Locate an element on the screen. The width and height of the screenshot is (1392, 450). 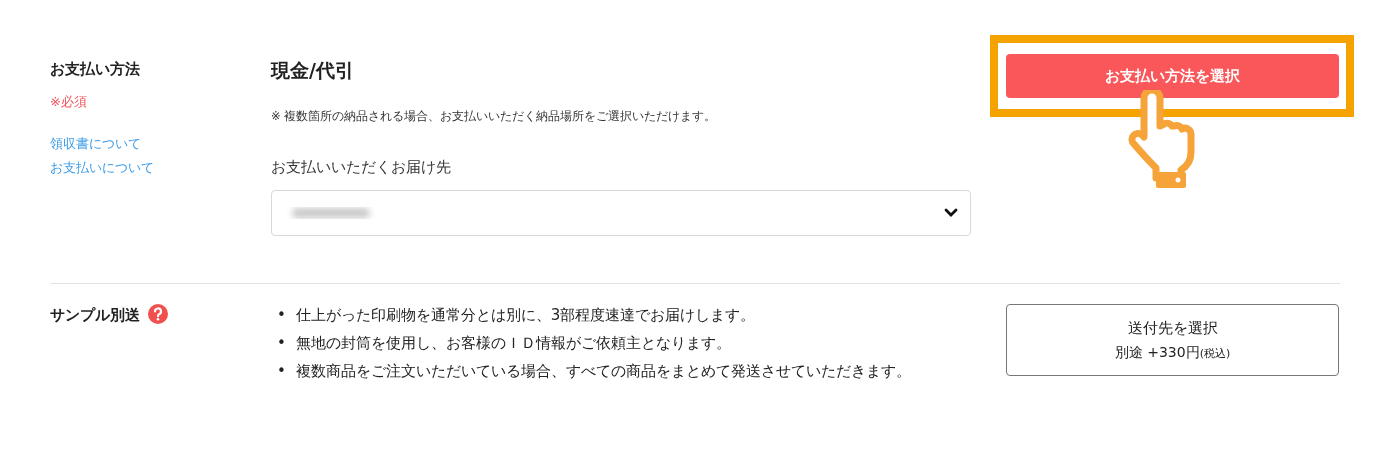
bullet-text: 無地の封筒を使用し、お客様のＩＤ情報がご依頼主となります。 is located at coordinates (513, 343).